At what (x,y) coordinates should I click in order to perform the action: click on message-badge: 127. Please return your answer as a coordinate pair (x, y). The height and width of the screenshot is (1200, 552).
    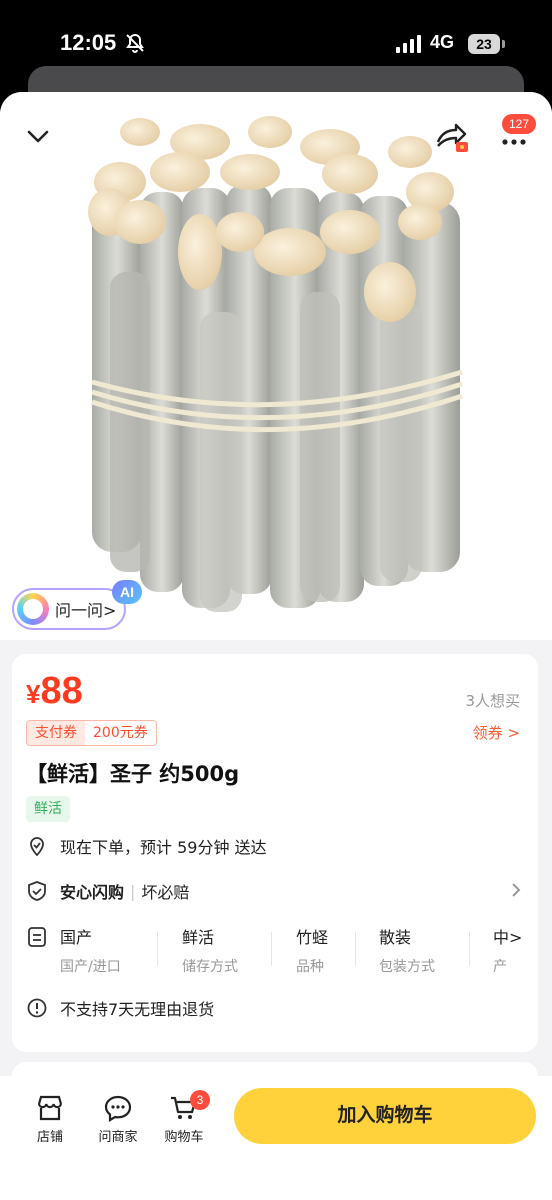
    Looking at the image, I should click on (519, 124).